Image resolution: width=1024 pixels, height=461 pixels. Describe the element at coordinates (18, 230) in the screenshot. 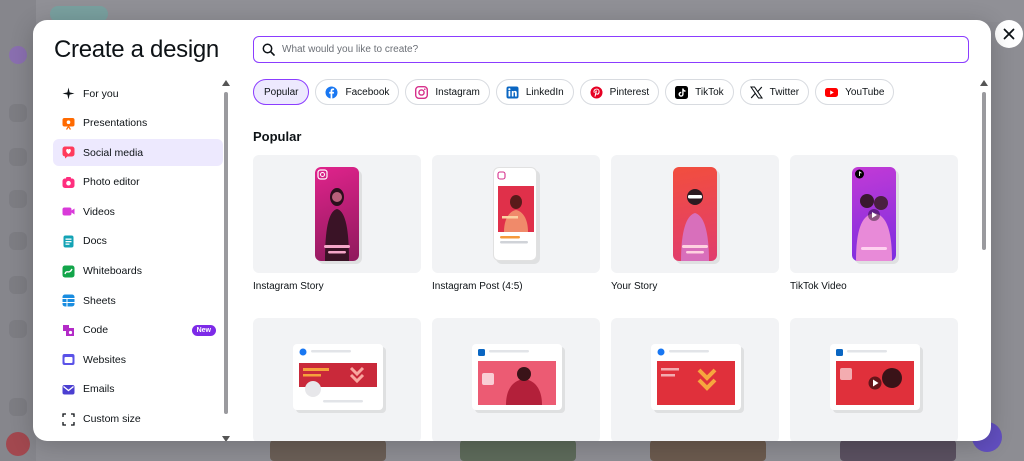

I see `background-sidebar` at that location.